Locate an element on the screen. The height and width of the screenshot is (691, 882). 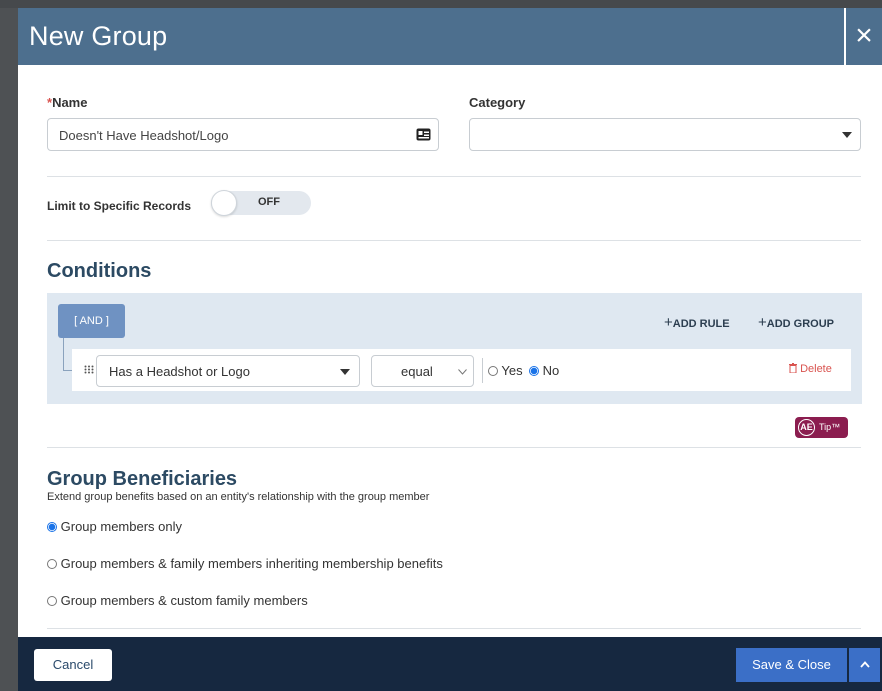
delete-rule-button: Delete is located at coordinates (810, 369).